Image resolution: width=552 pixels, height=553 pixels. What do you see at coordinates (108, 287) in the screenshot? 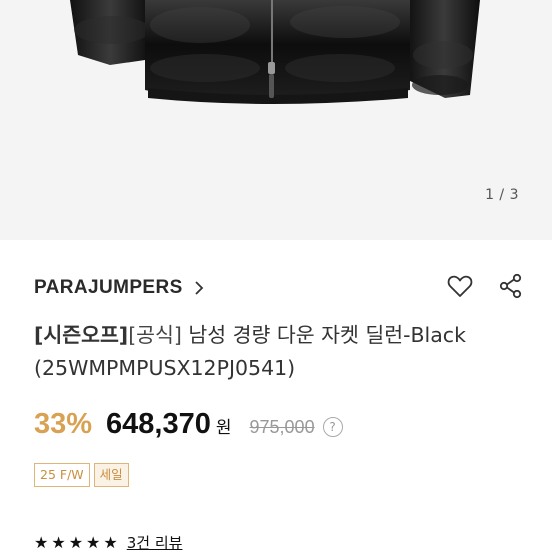
I see `brand-name: PARAJUMPERS` at bounding box center [108, 287].